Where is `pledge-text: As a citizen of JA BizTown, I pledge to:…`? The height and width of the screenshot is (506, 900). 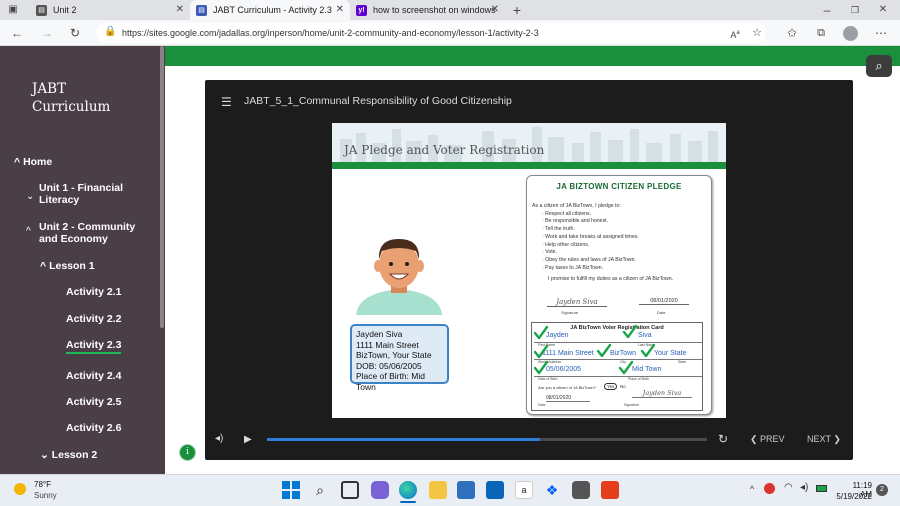
pledge-text: As a citizen of JA BizTown, I pledge to:… is located at coordinates (603, 243).